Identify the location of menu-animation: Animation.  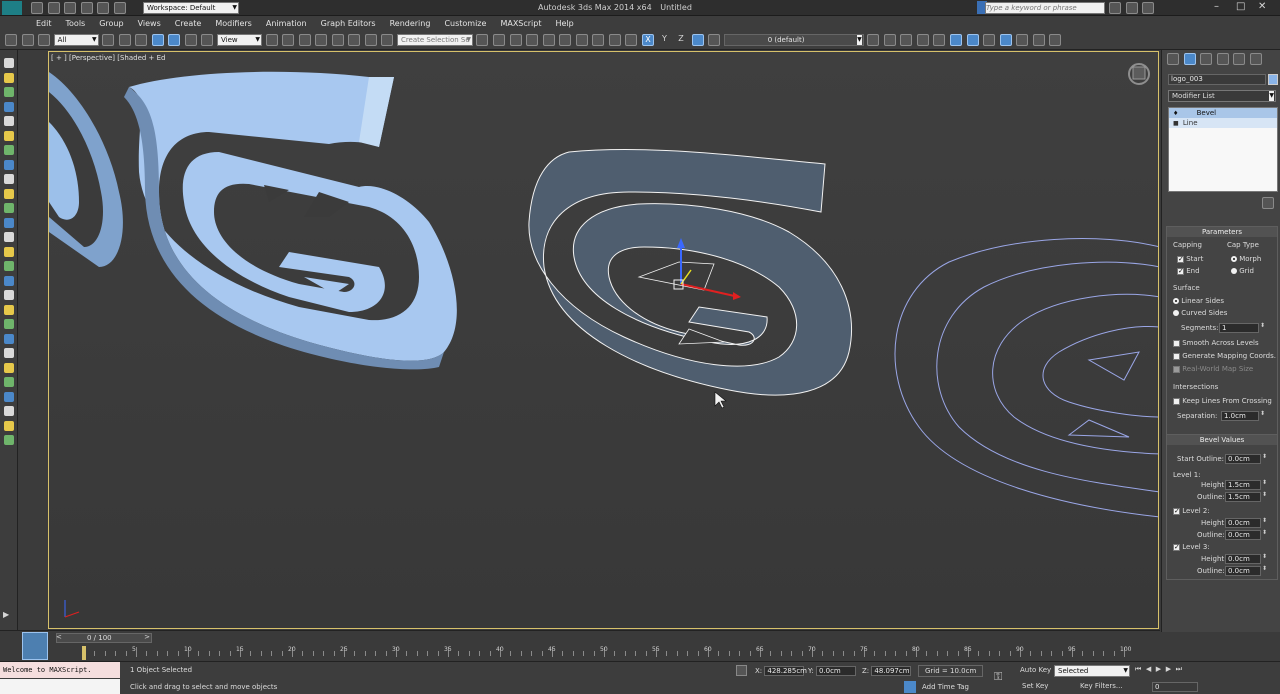
(286, 23).